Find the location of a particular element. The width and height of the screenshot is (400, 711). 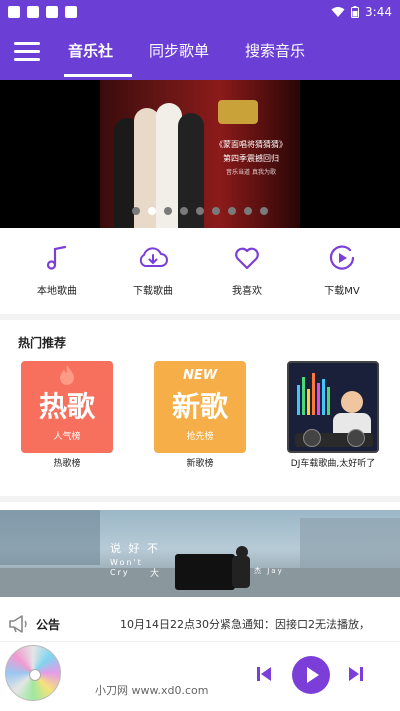

banner-indicator is located at coordinates (200, 211).